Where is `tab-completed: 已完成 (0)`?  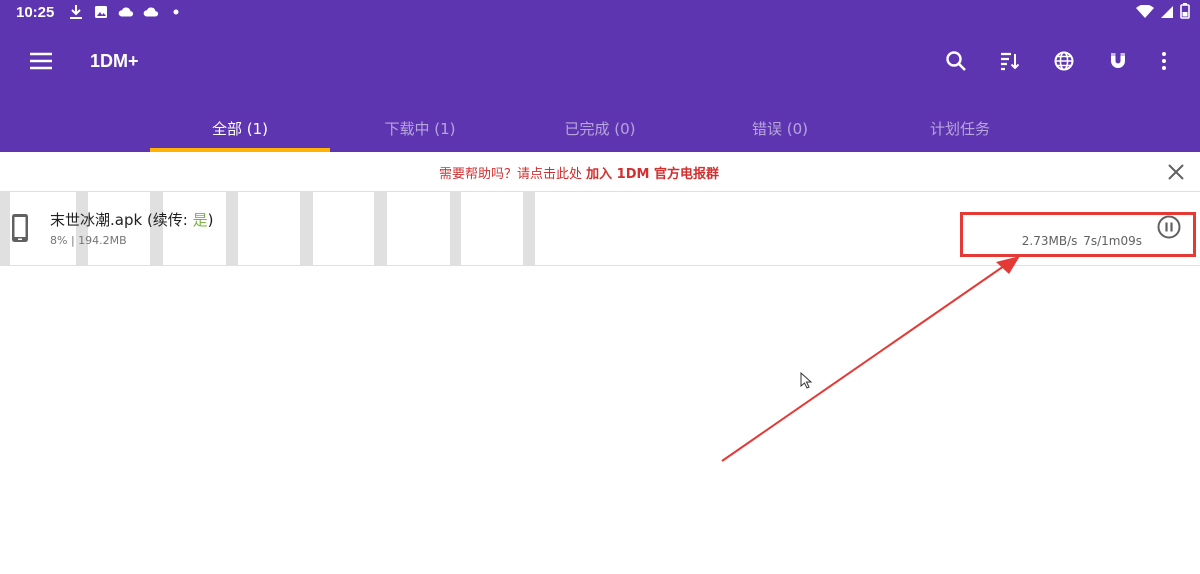 tab-completed: 已完成 (0) is located at coordinates (600, 128).